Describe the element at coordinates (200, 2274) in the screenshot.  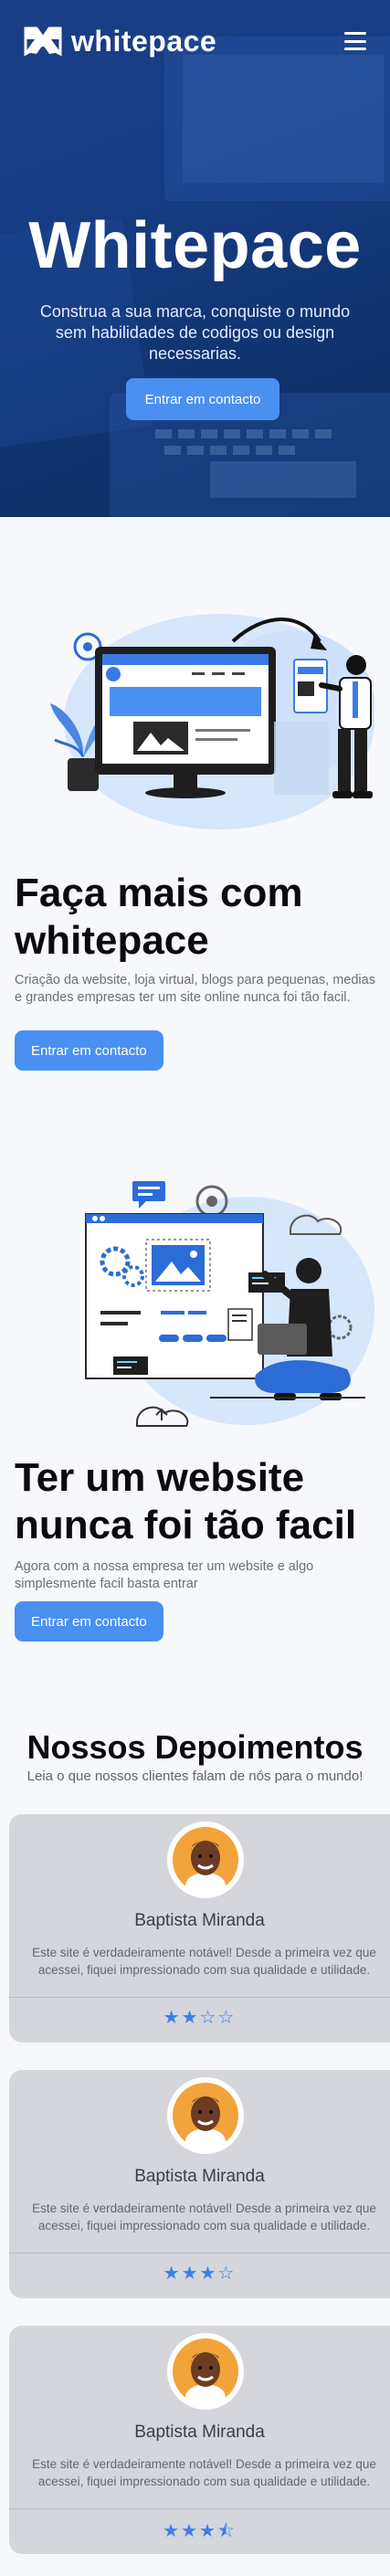
I see `rating-stars: ★★★☆` at that location.